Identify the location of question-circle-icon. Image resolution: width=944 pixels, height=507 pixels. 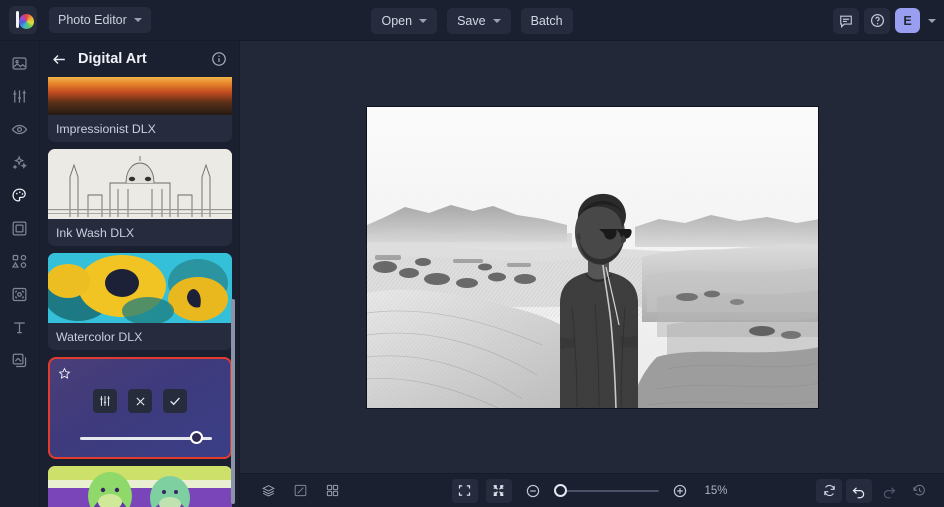
(877, 20).